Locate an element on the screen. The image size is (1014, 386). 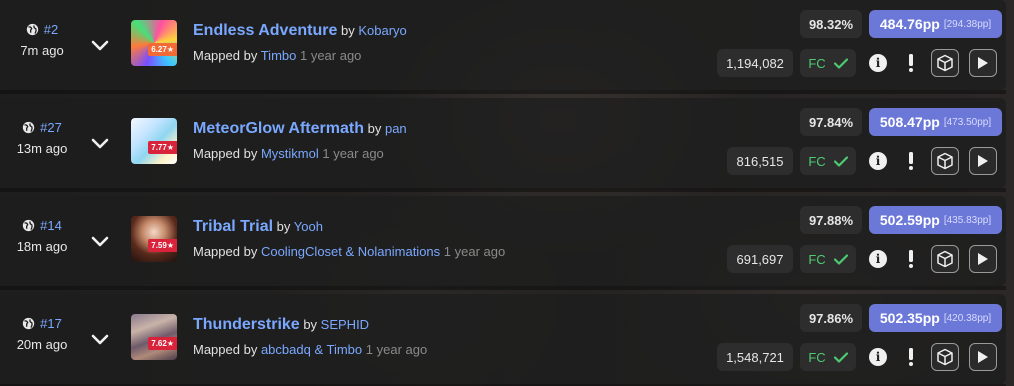
time-ago: 20m ago is located at coordinates (42, 344).